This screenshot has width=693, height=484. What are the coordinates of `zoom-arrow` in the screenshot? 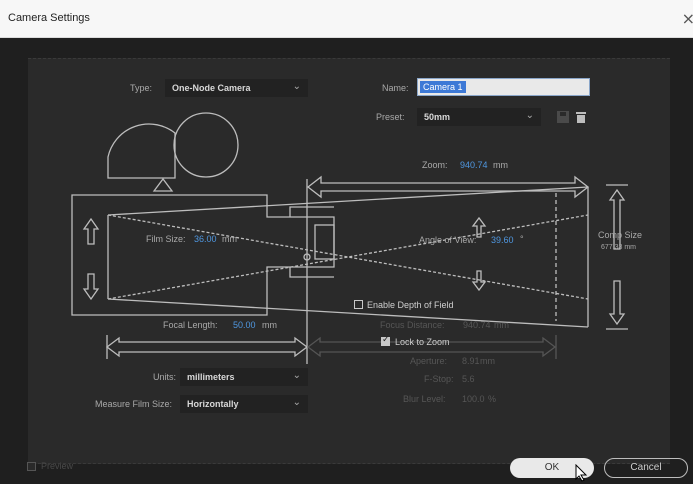 It's located at (448, 187).